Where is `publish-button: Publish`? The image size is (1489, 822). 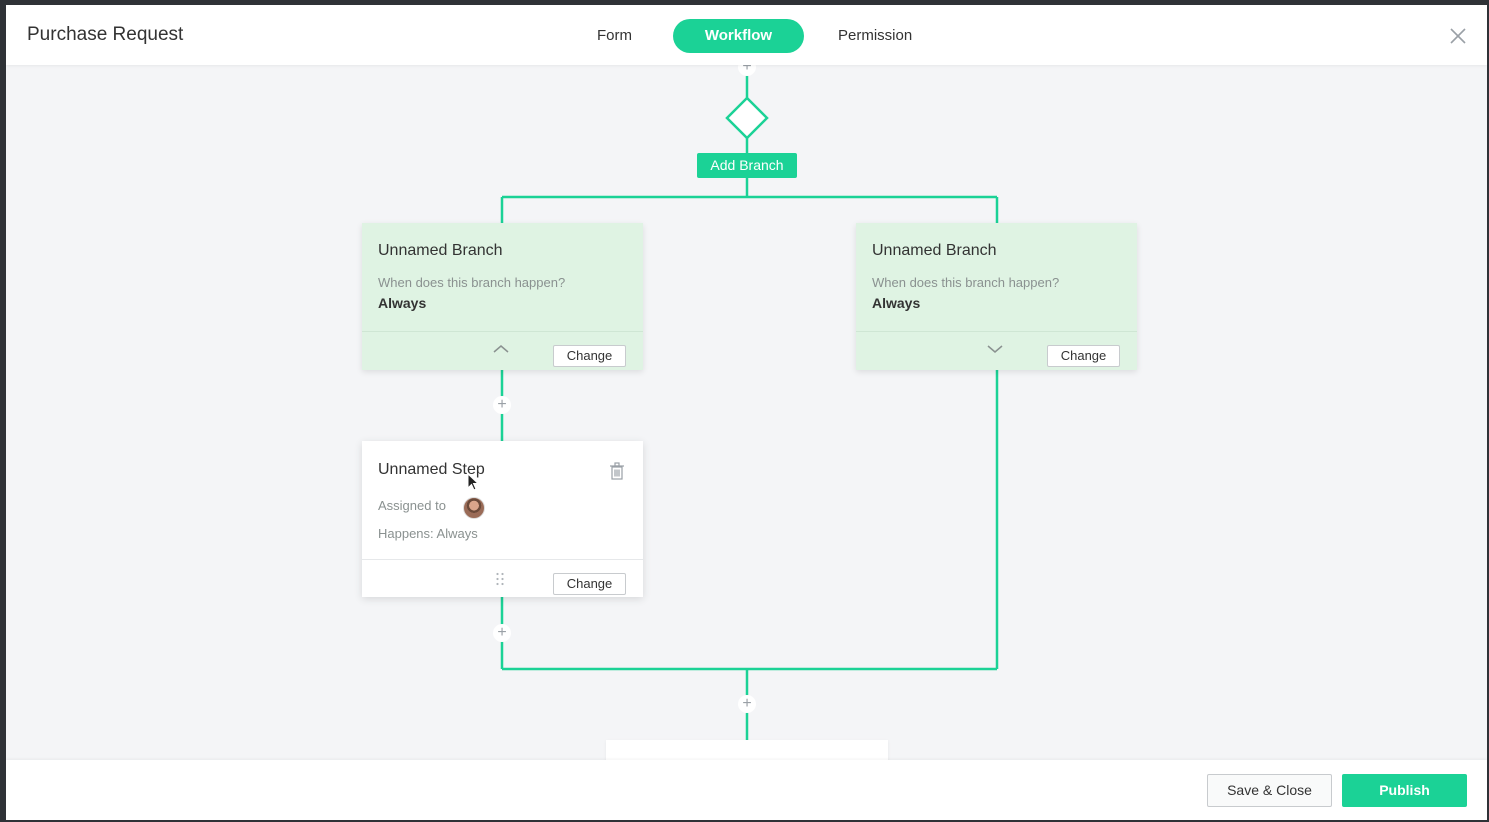 publish-button: Publish is located at coordinates (1404, 790).